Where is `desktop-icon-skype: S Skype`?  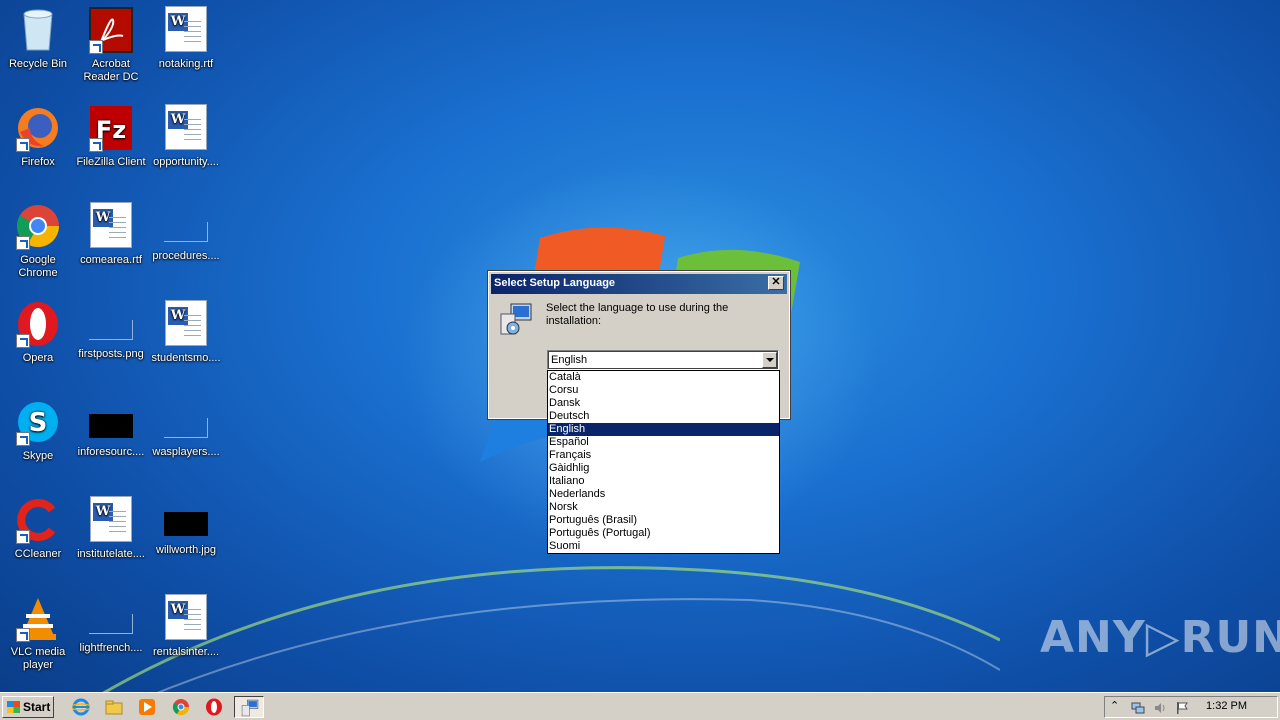
desktop-icon-skype: S Skype is located at coordinates (38, 430).